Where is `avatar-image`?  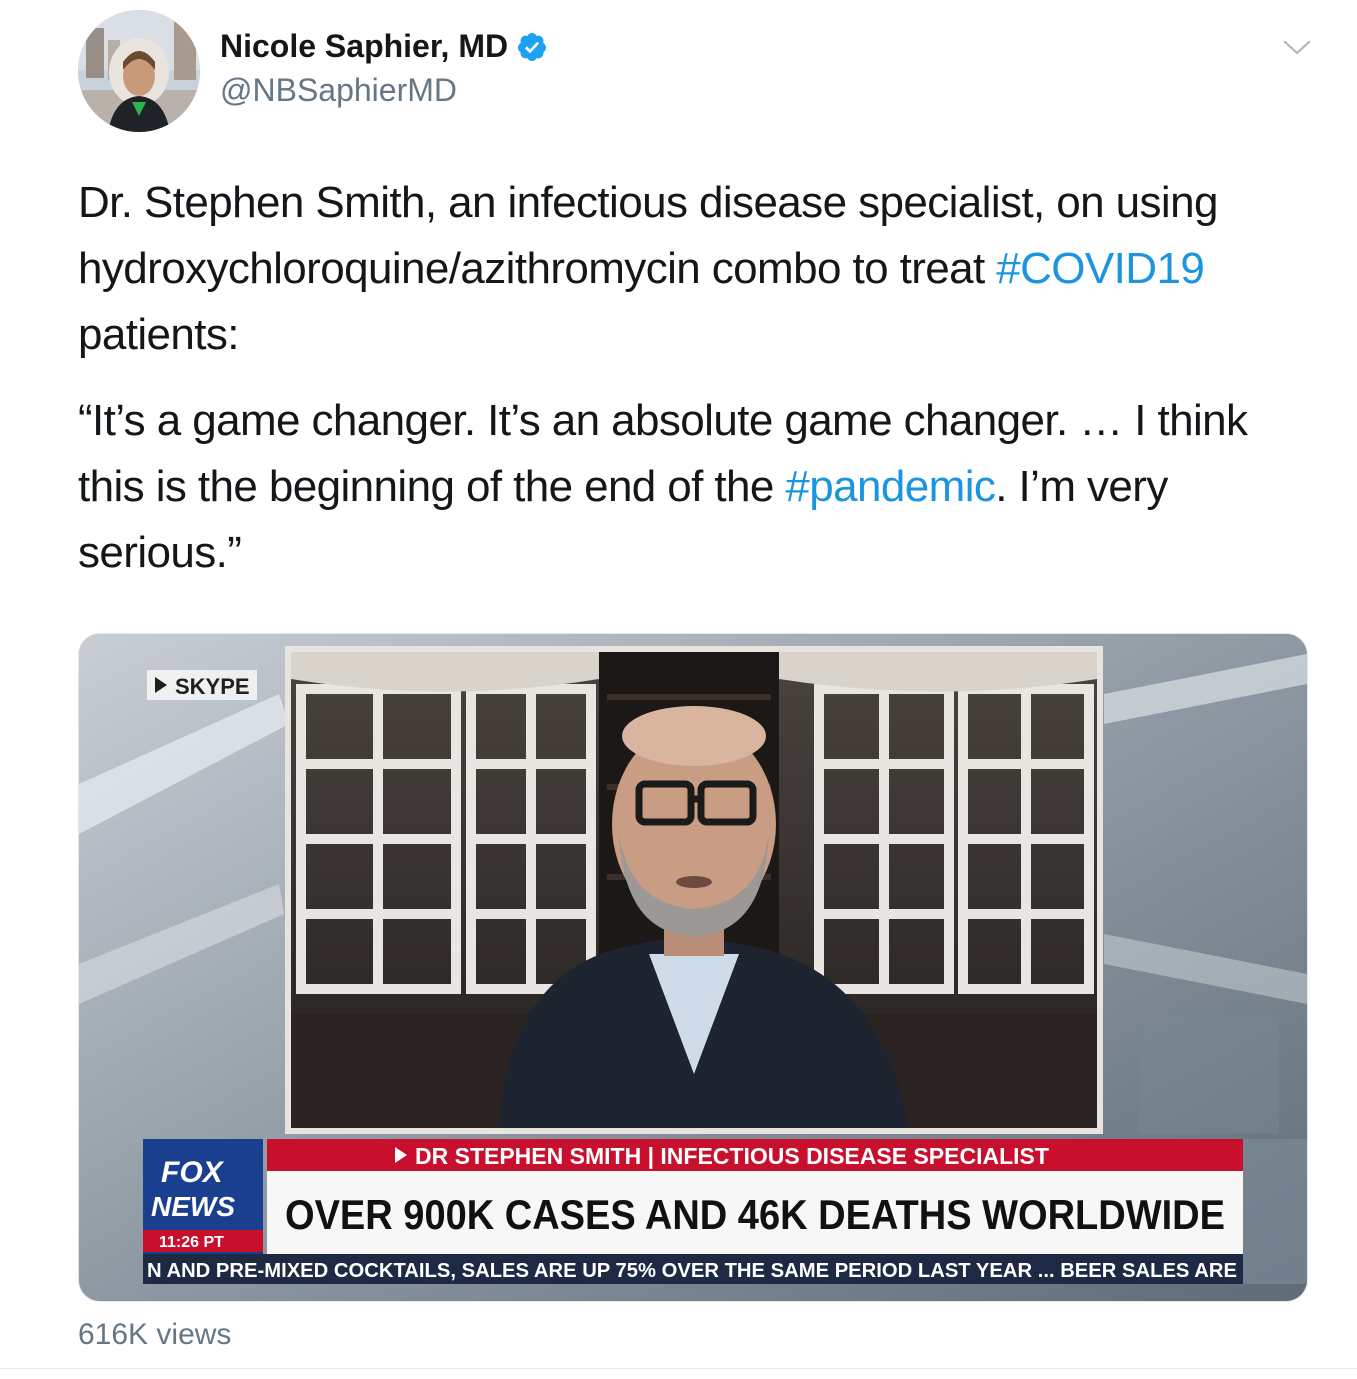 avatar-image is located at coordinates (139, 71).